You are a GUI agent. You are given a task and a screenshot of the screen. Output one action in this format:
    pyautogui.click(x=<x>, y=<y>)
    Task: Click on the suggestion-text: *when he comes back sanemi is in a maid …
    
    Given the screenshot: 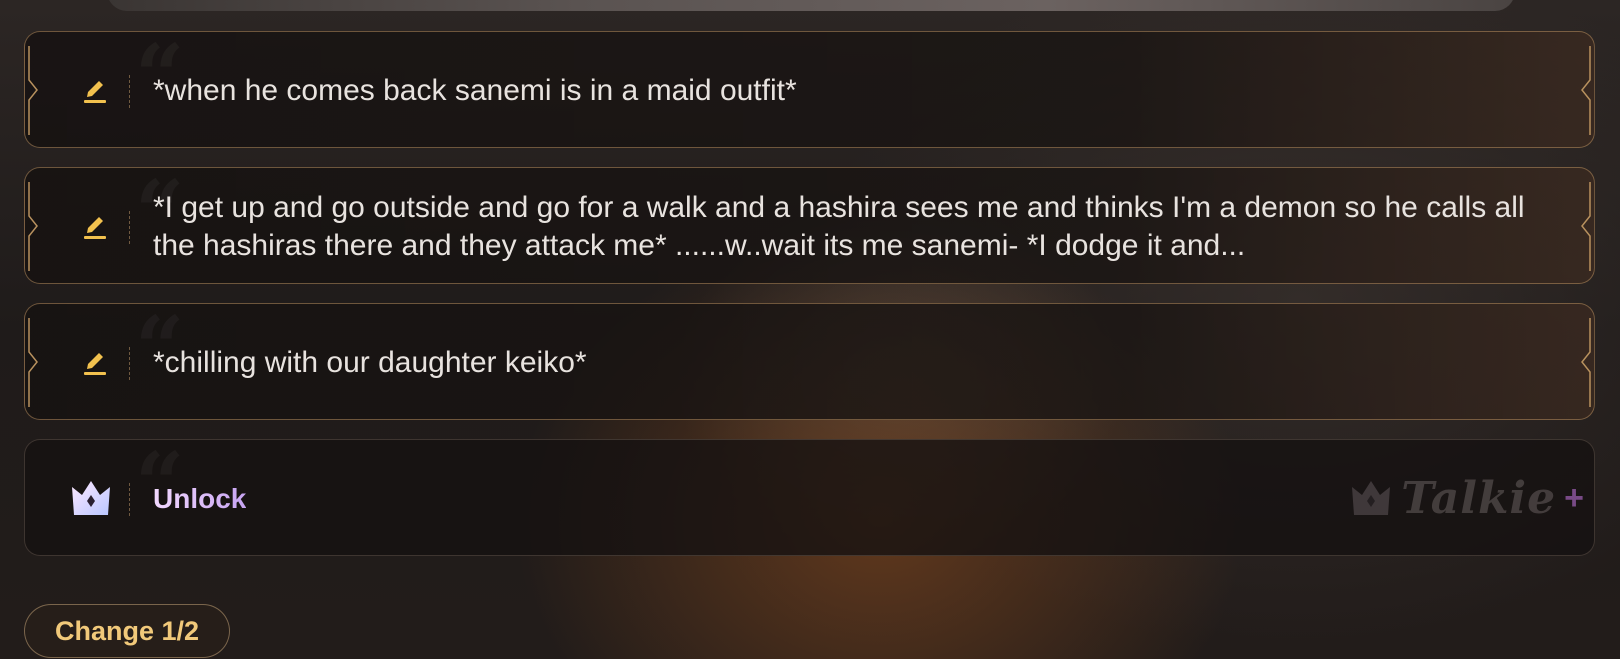 What is the action you would take?
    pyautogui.click(x=475, y=90)
    